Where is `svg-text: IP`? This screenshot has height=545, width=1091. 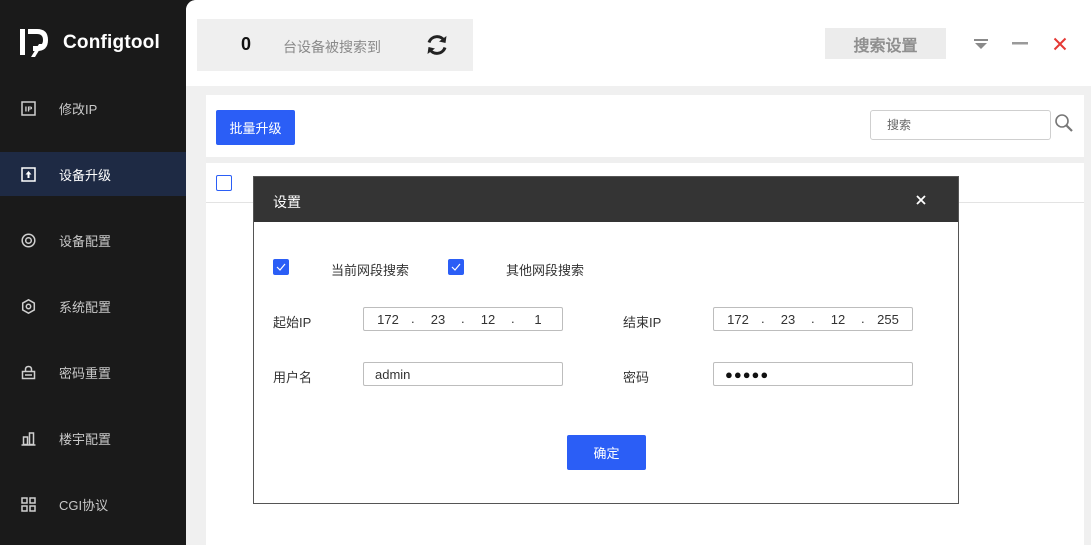 svg-text: IP is located at coordinates (28, 109).